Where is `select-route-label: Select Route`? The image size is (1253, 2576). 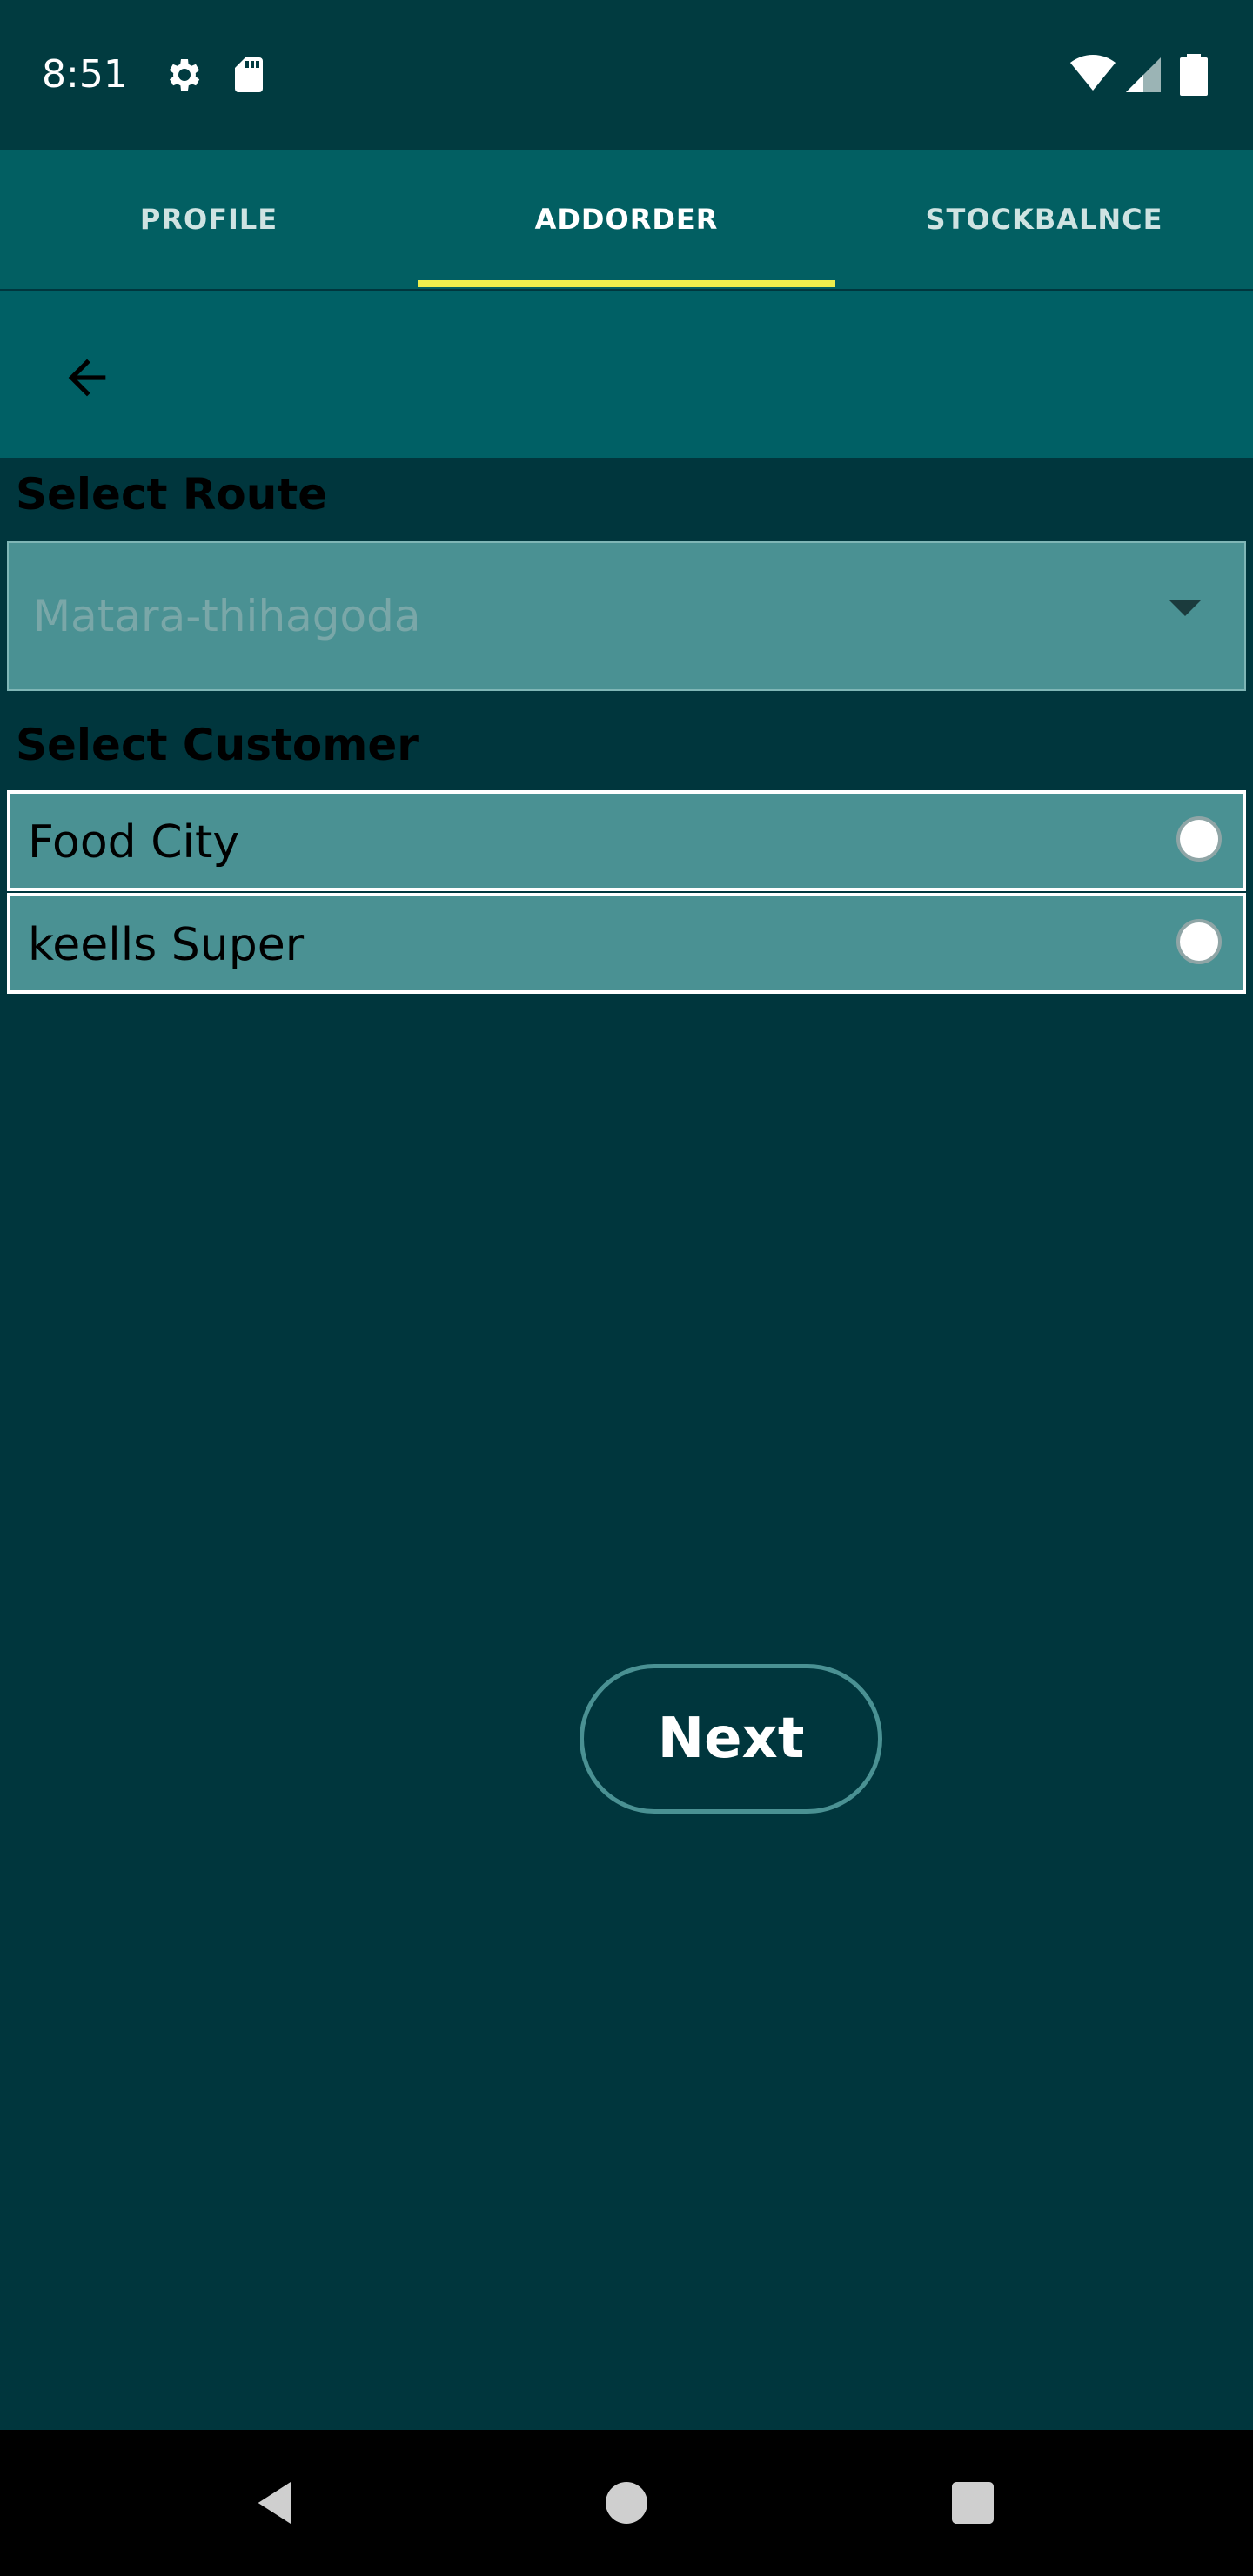
select-route-label: Select Route is located at coordinates (172, 495).